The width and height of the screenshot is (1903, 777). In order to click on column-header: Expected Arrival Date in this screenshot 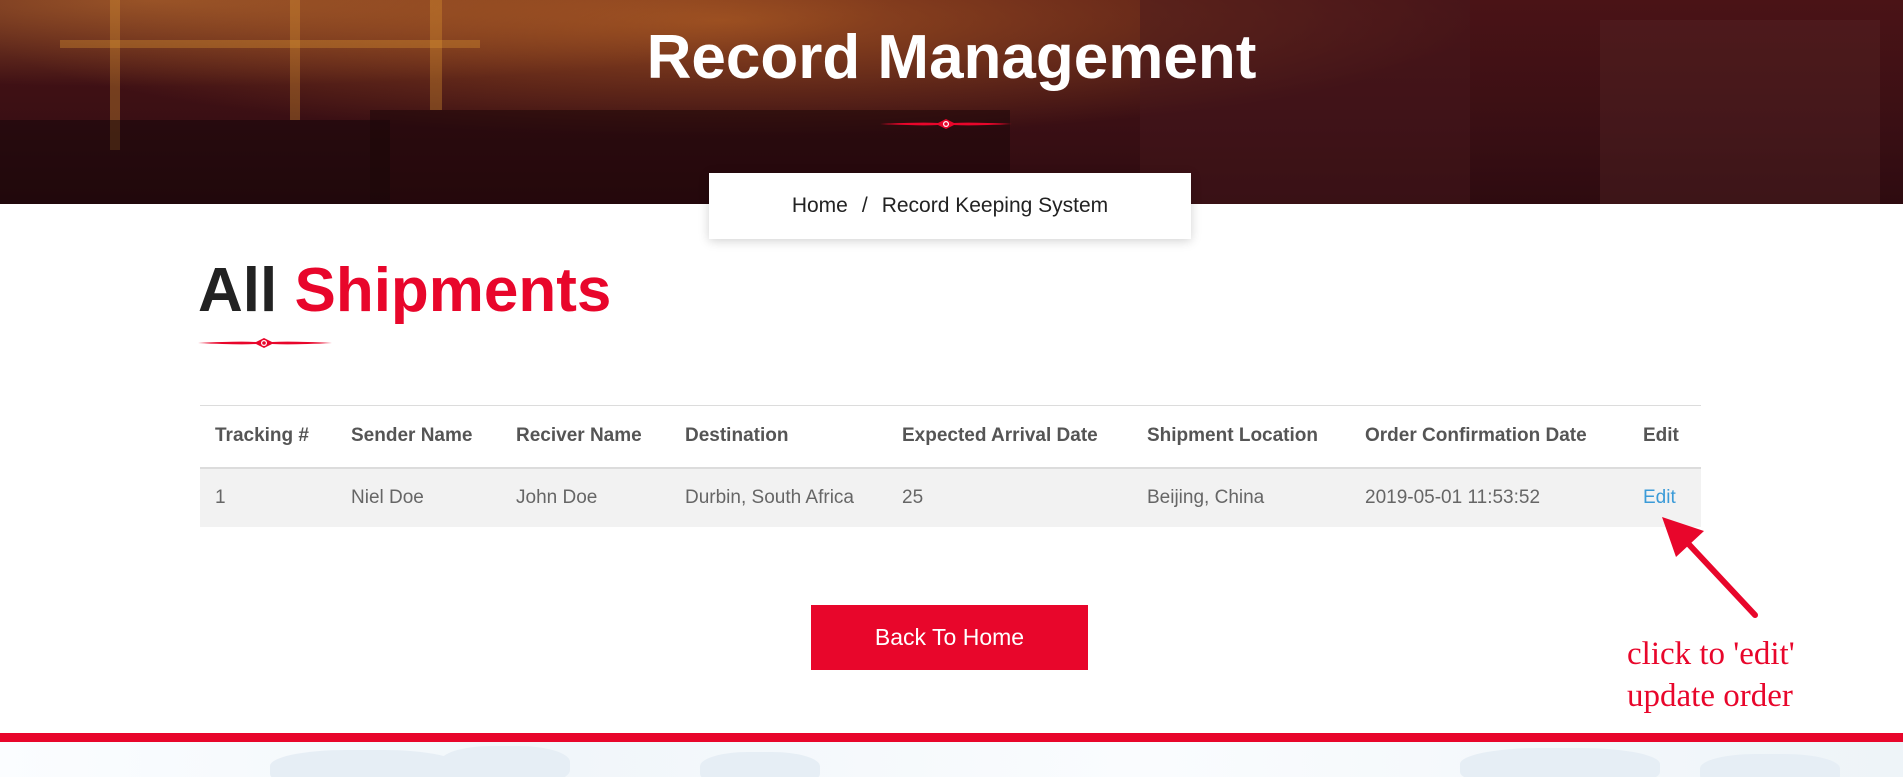, I will do `click(1000, 436)`.